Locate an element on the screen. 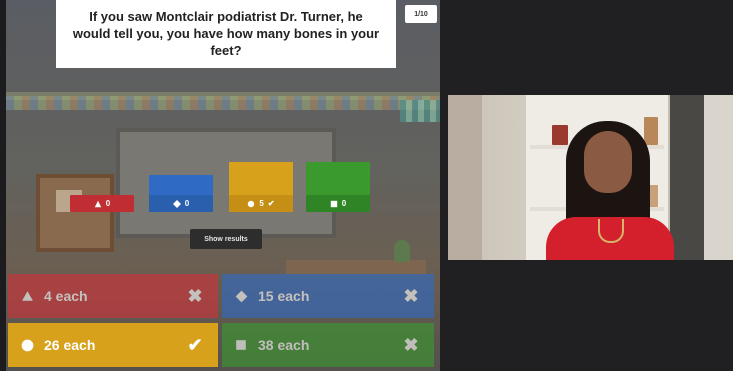 This screenshot has width=733, height=371. background-door is located at coordinates (465, 177).